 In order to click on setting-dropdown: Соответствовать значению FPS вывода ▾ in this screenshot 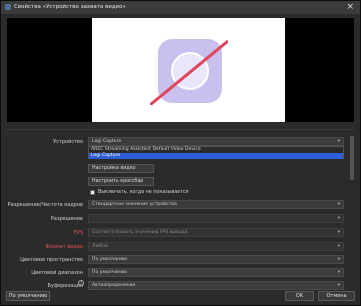, I will do `click(216, 232)`.